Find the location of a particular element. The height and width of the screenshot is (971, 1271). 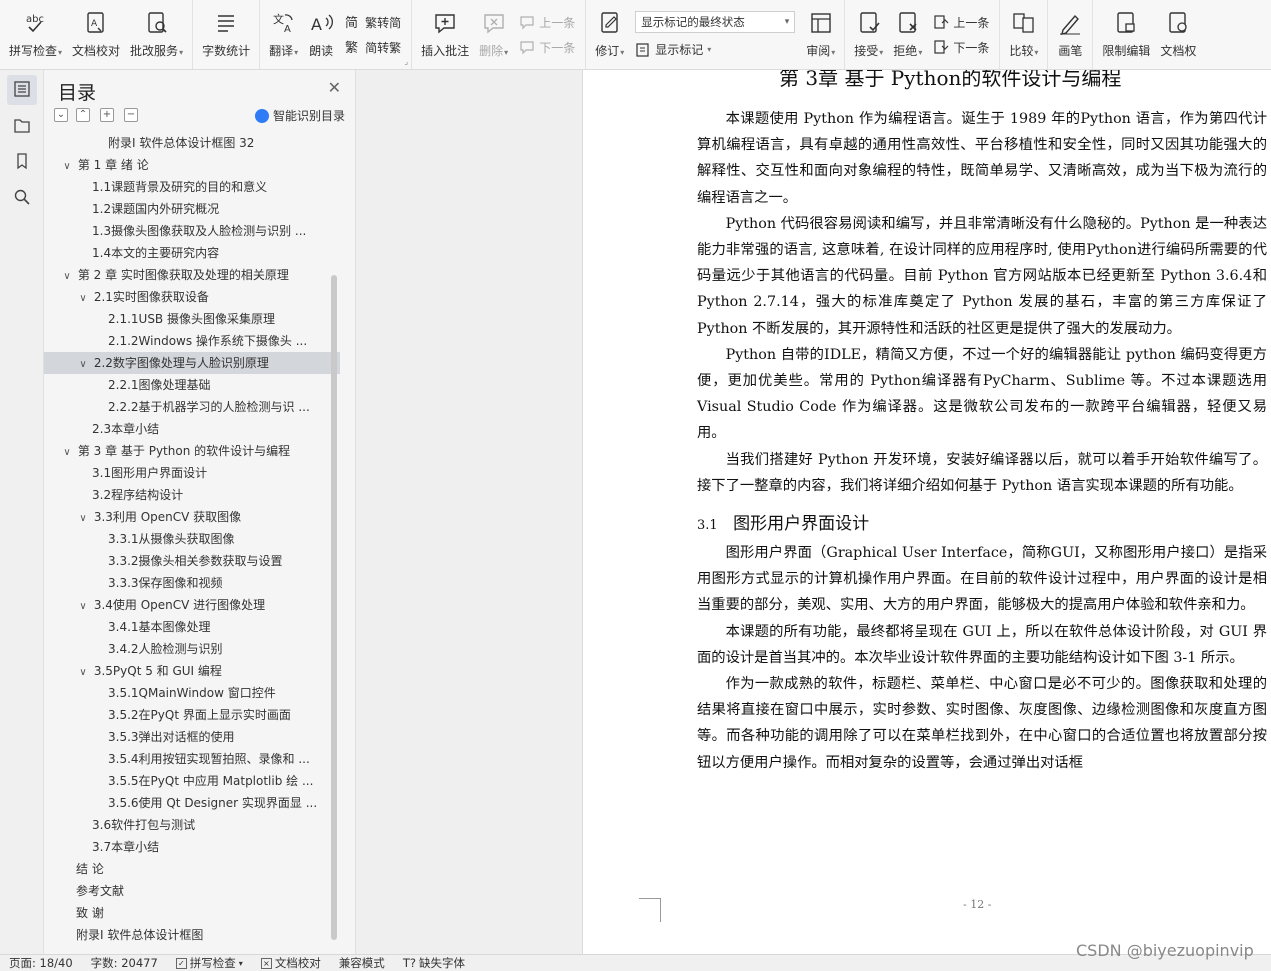

pen-button: 画笔 is located at coordinates (1070, 34).